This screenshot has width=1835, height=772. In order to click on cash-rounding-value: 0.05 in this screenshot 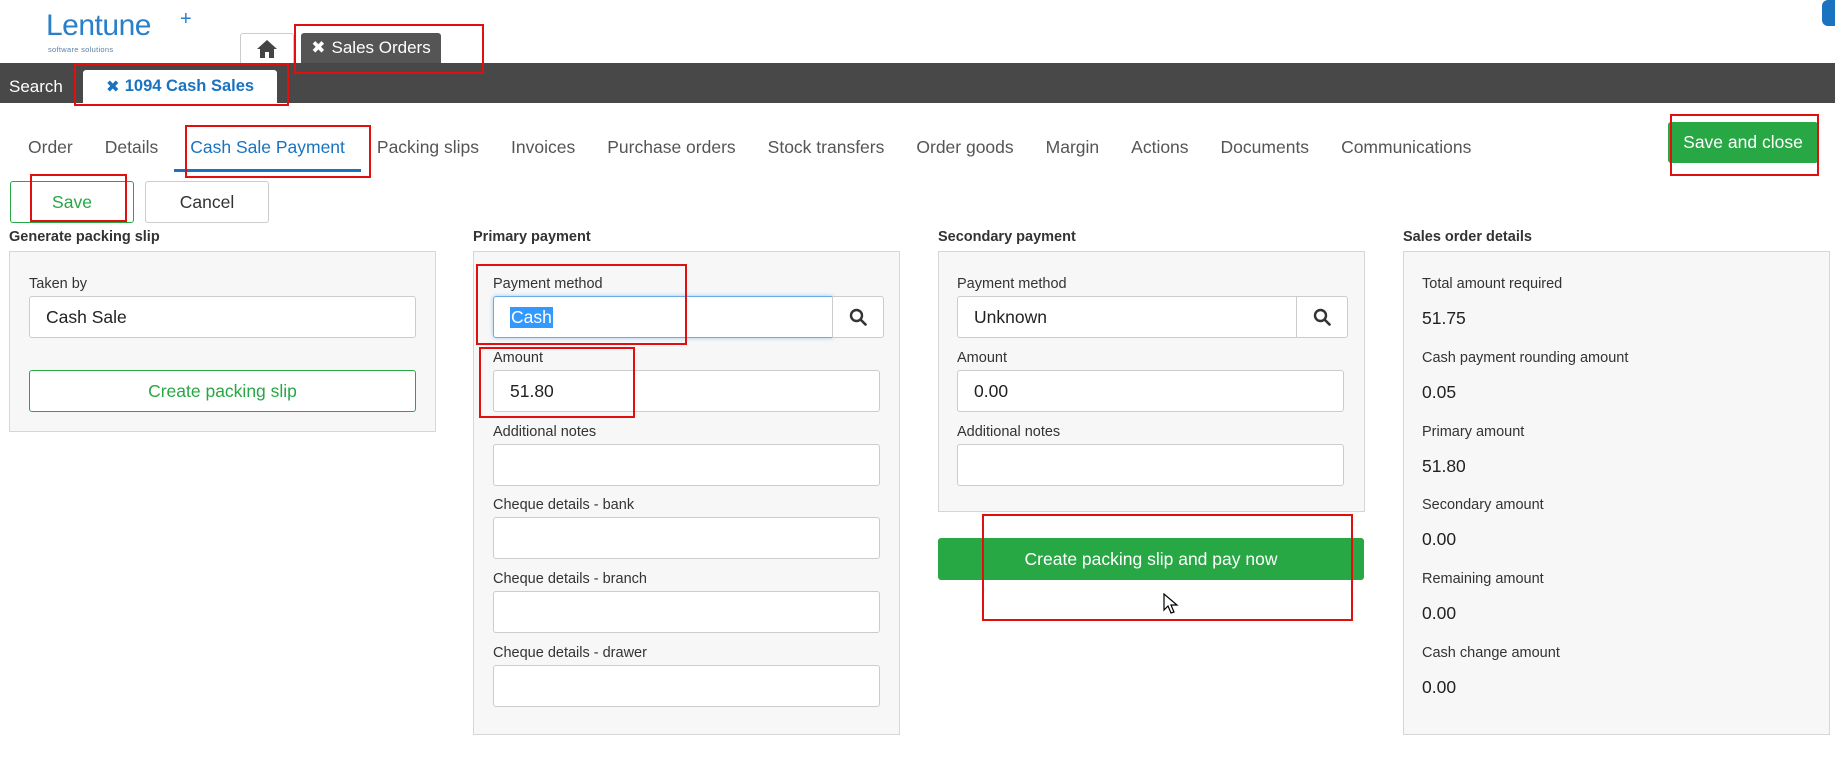, I will do `click(1439, 392)`.